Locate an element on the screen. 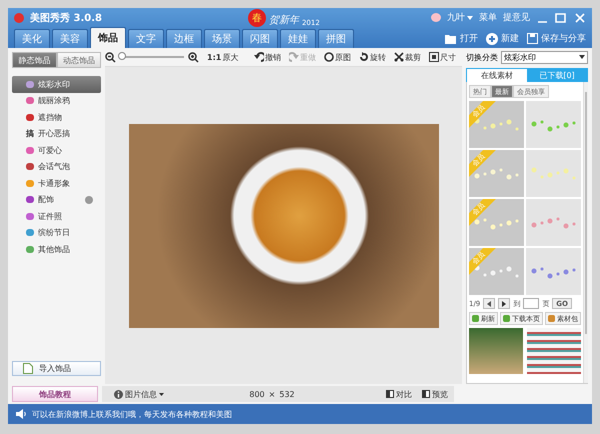 Image resolution: width=600 pixels, height=434 pixels. refresh-icon is located at coordinates (475, 318).